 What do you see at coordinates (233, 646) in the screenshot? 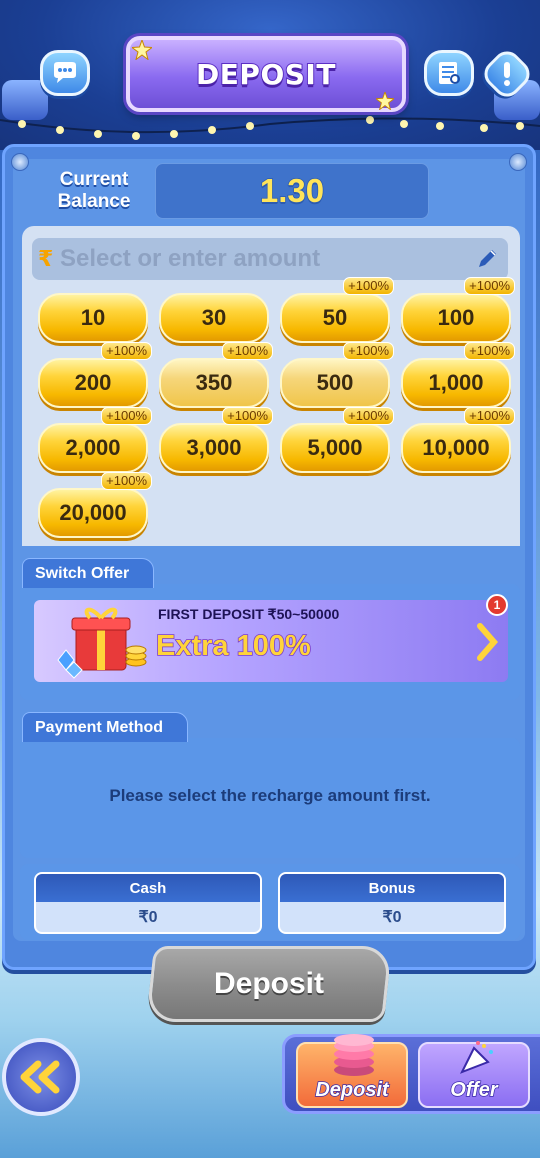
I see `offer-headline: Extra 100%` at bounding box center [233, 646].